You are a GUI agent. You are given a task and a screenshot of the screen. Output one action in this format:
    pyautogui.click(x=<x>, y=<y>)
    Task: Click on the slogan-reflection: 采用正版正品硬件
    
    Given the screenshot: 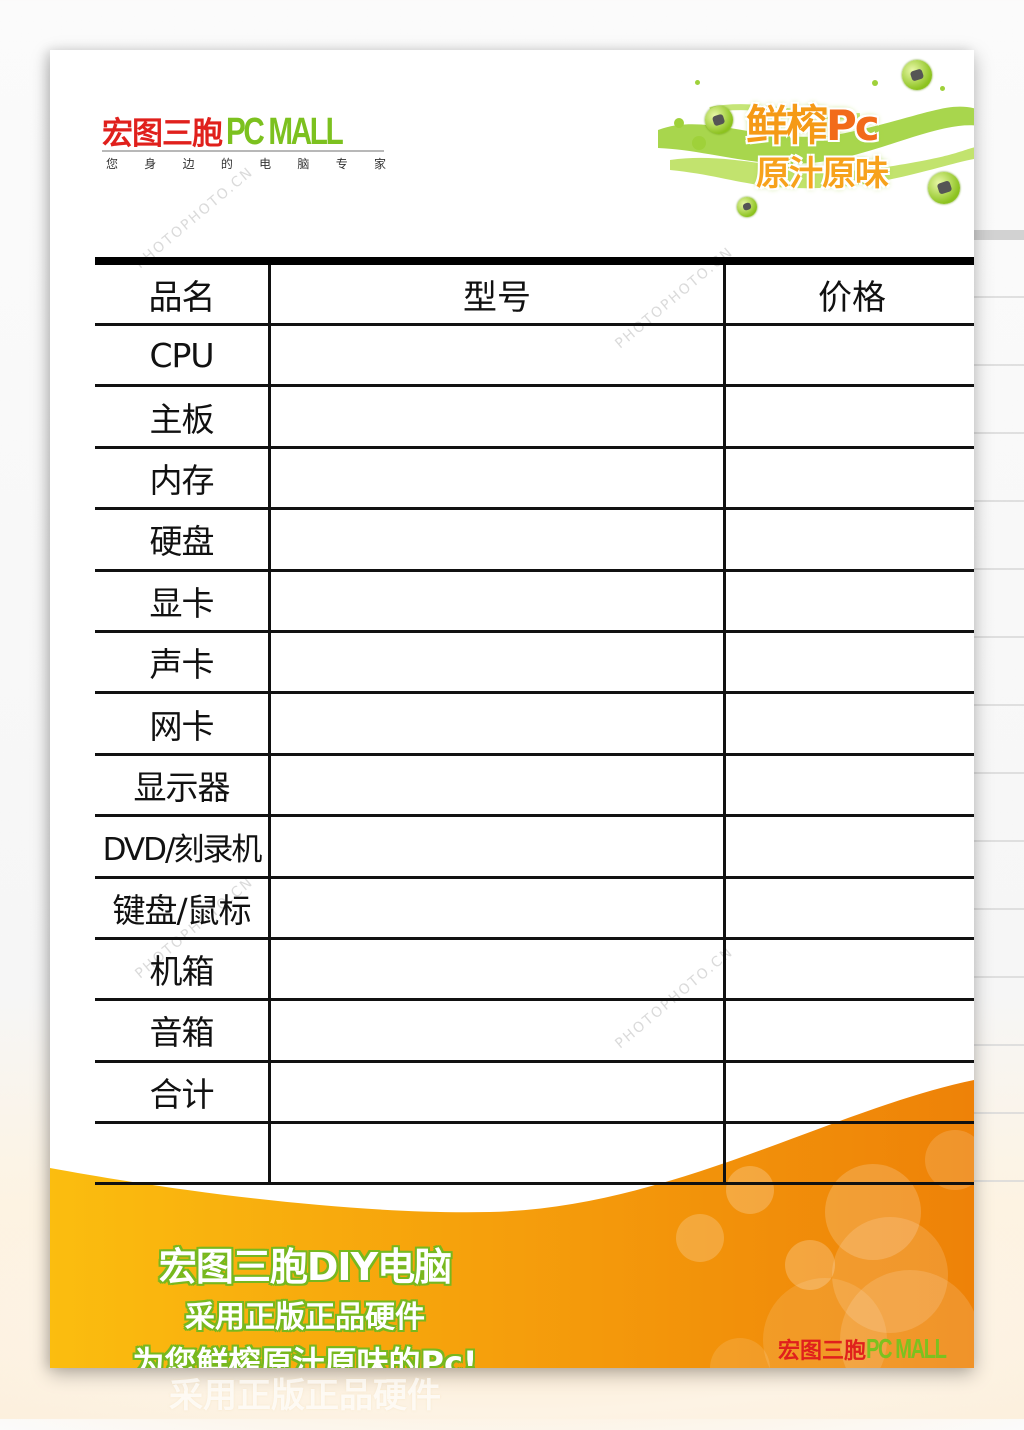 What is the action you would take?
    pyautogui.click(x=305, y=1396)
    